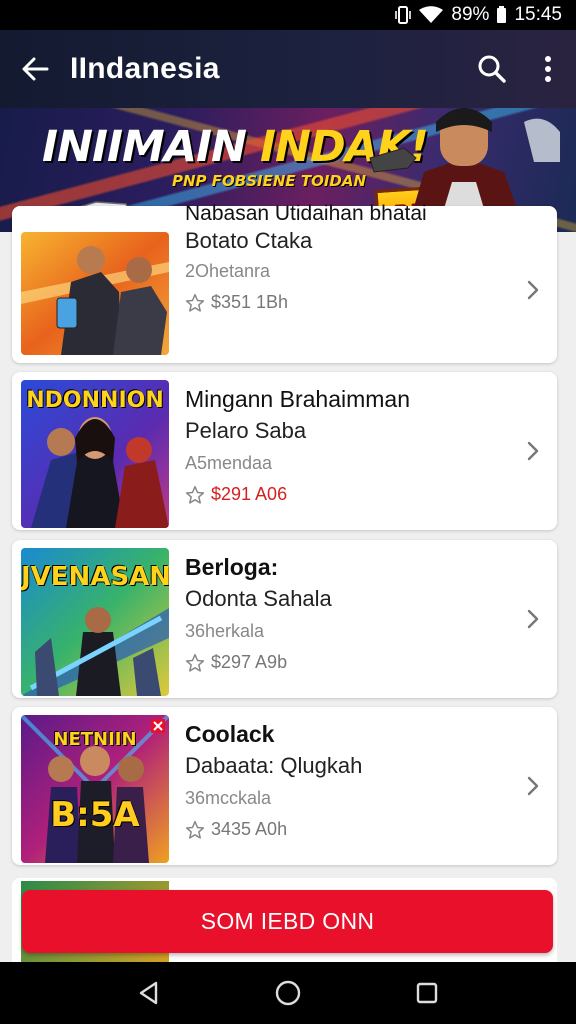 The height and width of the screenshot is (1024, 576). I want to click on thumbnail-logo-text: JVENASAN, so click(95, 577).